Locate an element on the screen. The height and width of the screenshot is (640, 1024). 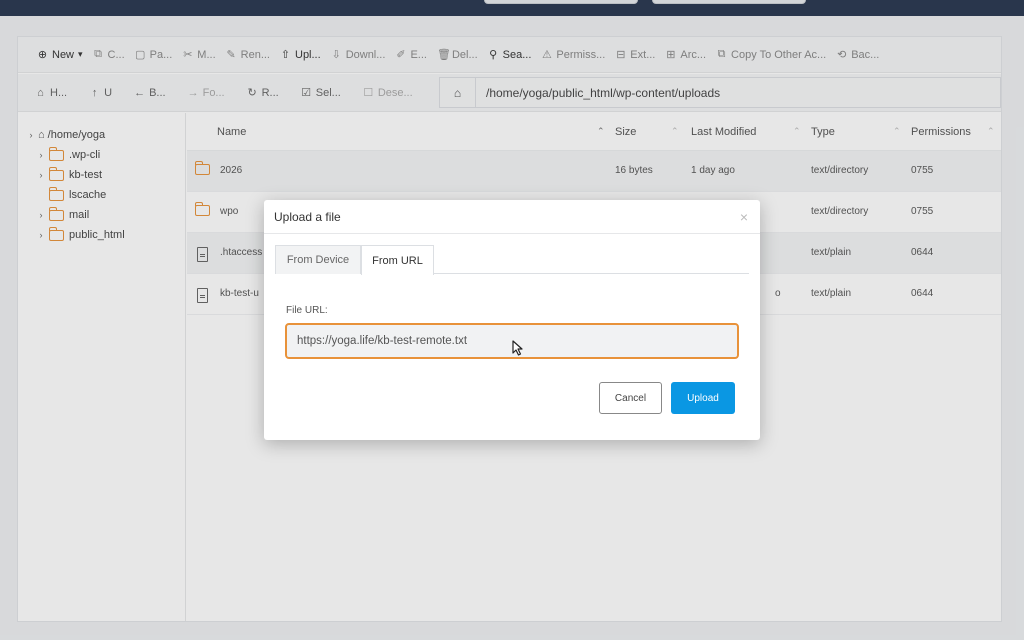
upload-tabs: From Device From URL is located at coordinates (512, 260).